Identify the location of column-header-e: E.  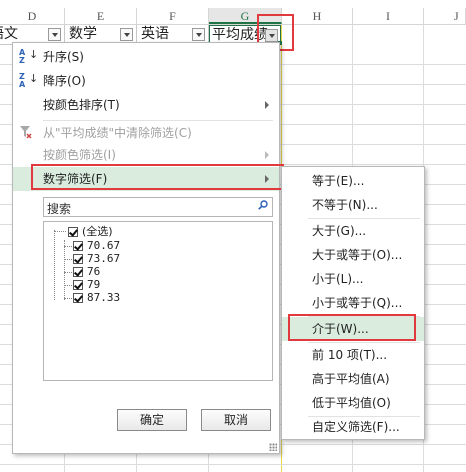
(101, 16).